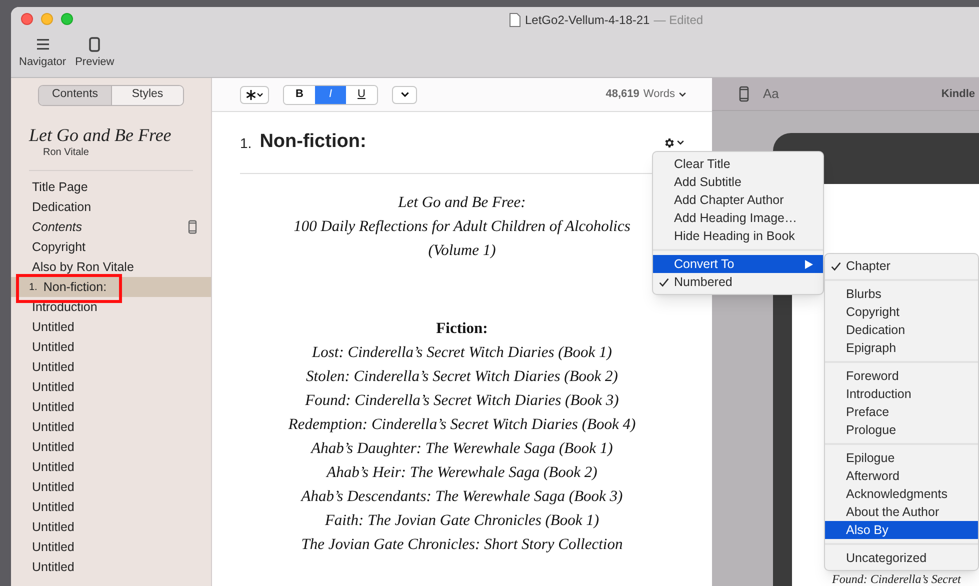 Image resolution: width=979 pixels, height=586 pixels. Describe the element at coordinates (738, 164) in the screenshot. I see `menu-item: Clear Title` at that location.